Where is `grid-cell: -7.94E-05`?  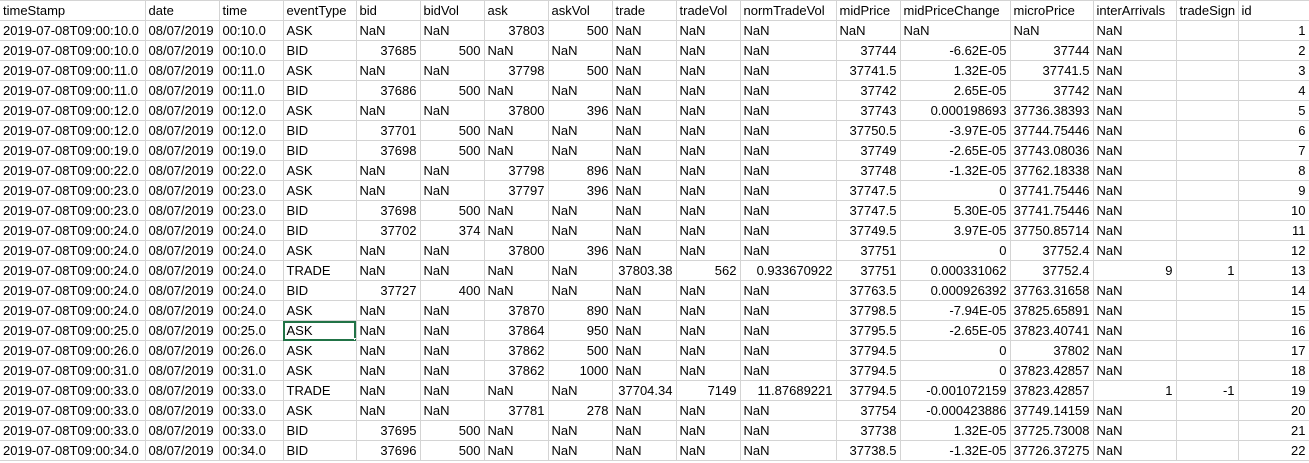 grid-cell: -7.94E-05 is located at coordinates (955, 310).